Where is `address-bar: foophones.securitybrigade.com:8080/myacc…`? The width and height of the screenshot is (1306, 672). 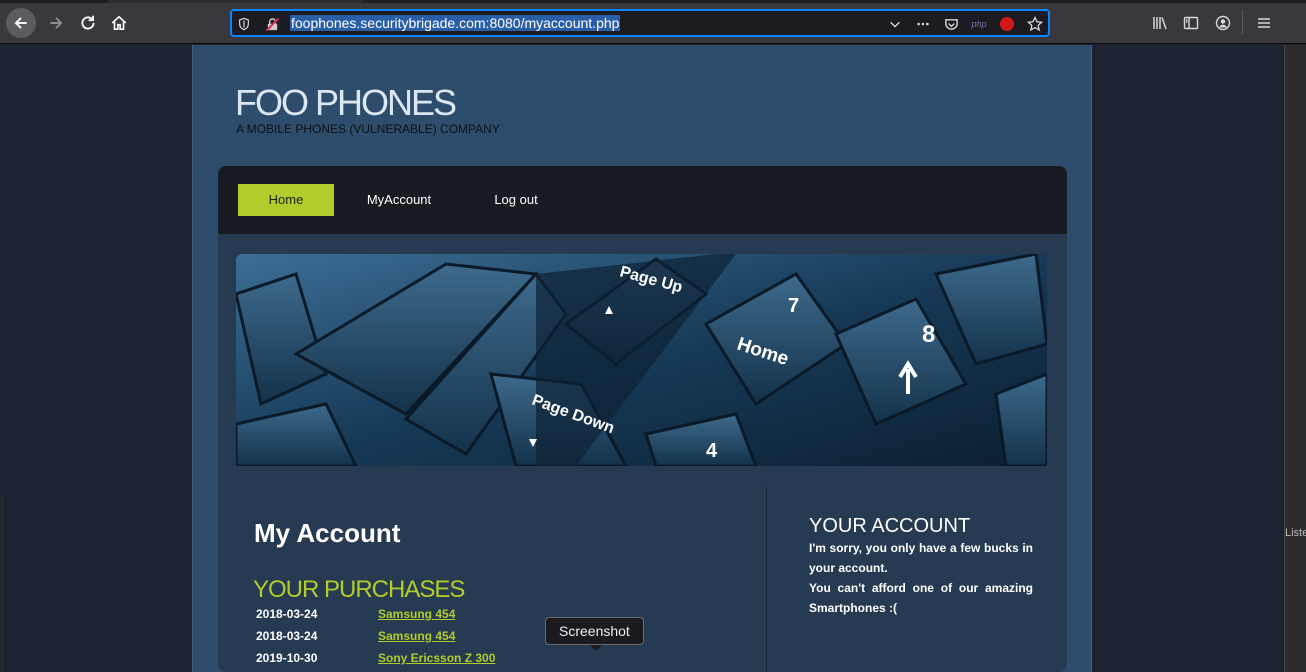 address-bar: foophones.securitybrigade.com:8080/myacc… is located at coordinates (640, 23).